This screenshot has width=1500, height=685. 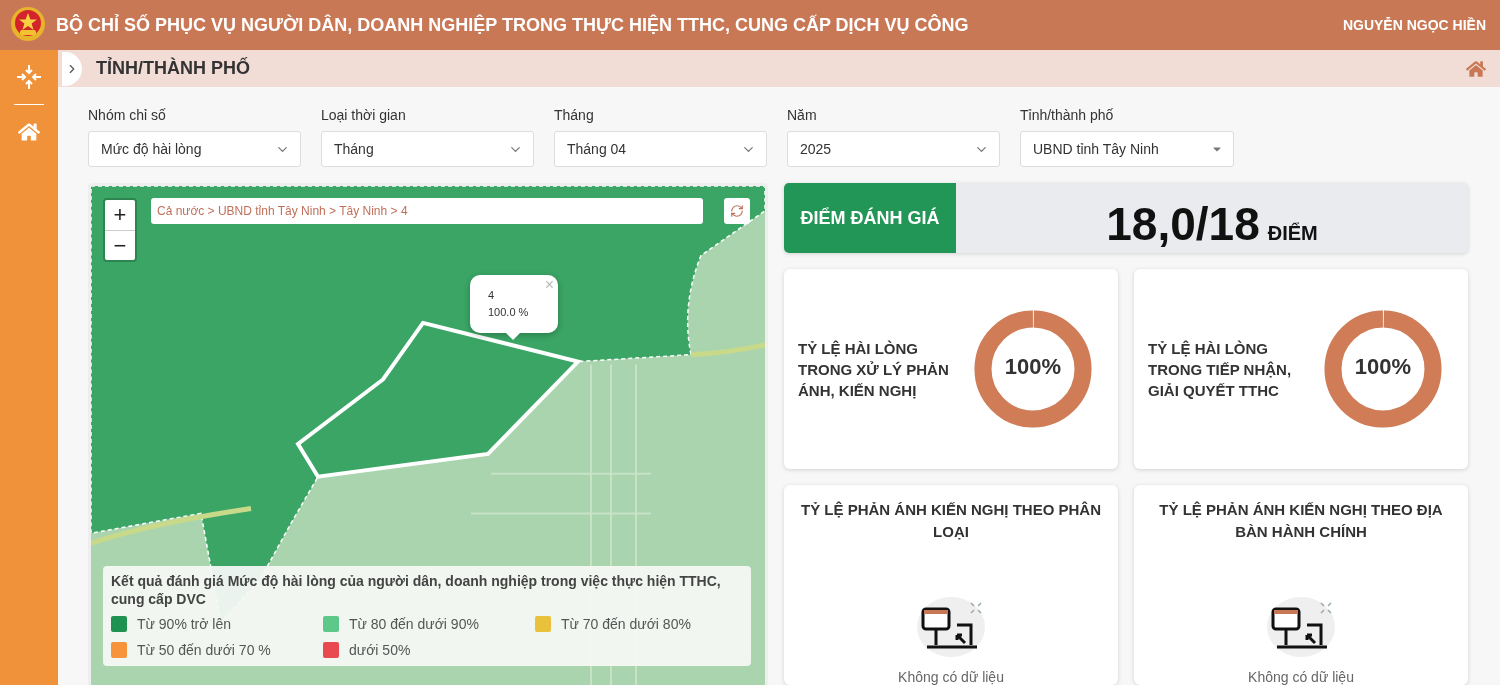 What do you see at coordinates (1301, 521) in the screenshot?
I see `card-title: TỶ LỆ PHẢN ÁNH KIẾN NGHỊ THEO ĐỊA BÀN HÀNH CHÍNH` at bounding box center [1301, 521].